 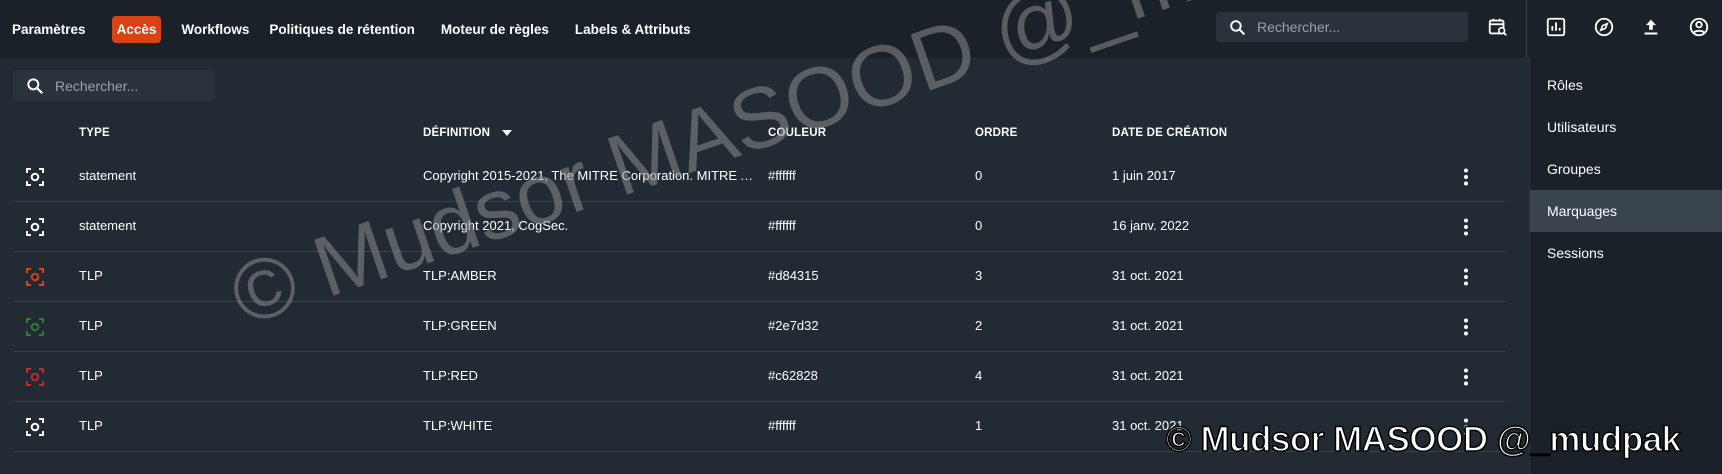 I want to click on dashboard-icon, so click(x=1556, y=27).